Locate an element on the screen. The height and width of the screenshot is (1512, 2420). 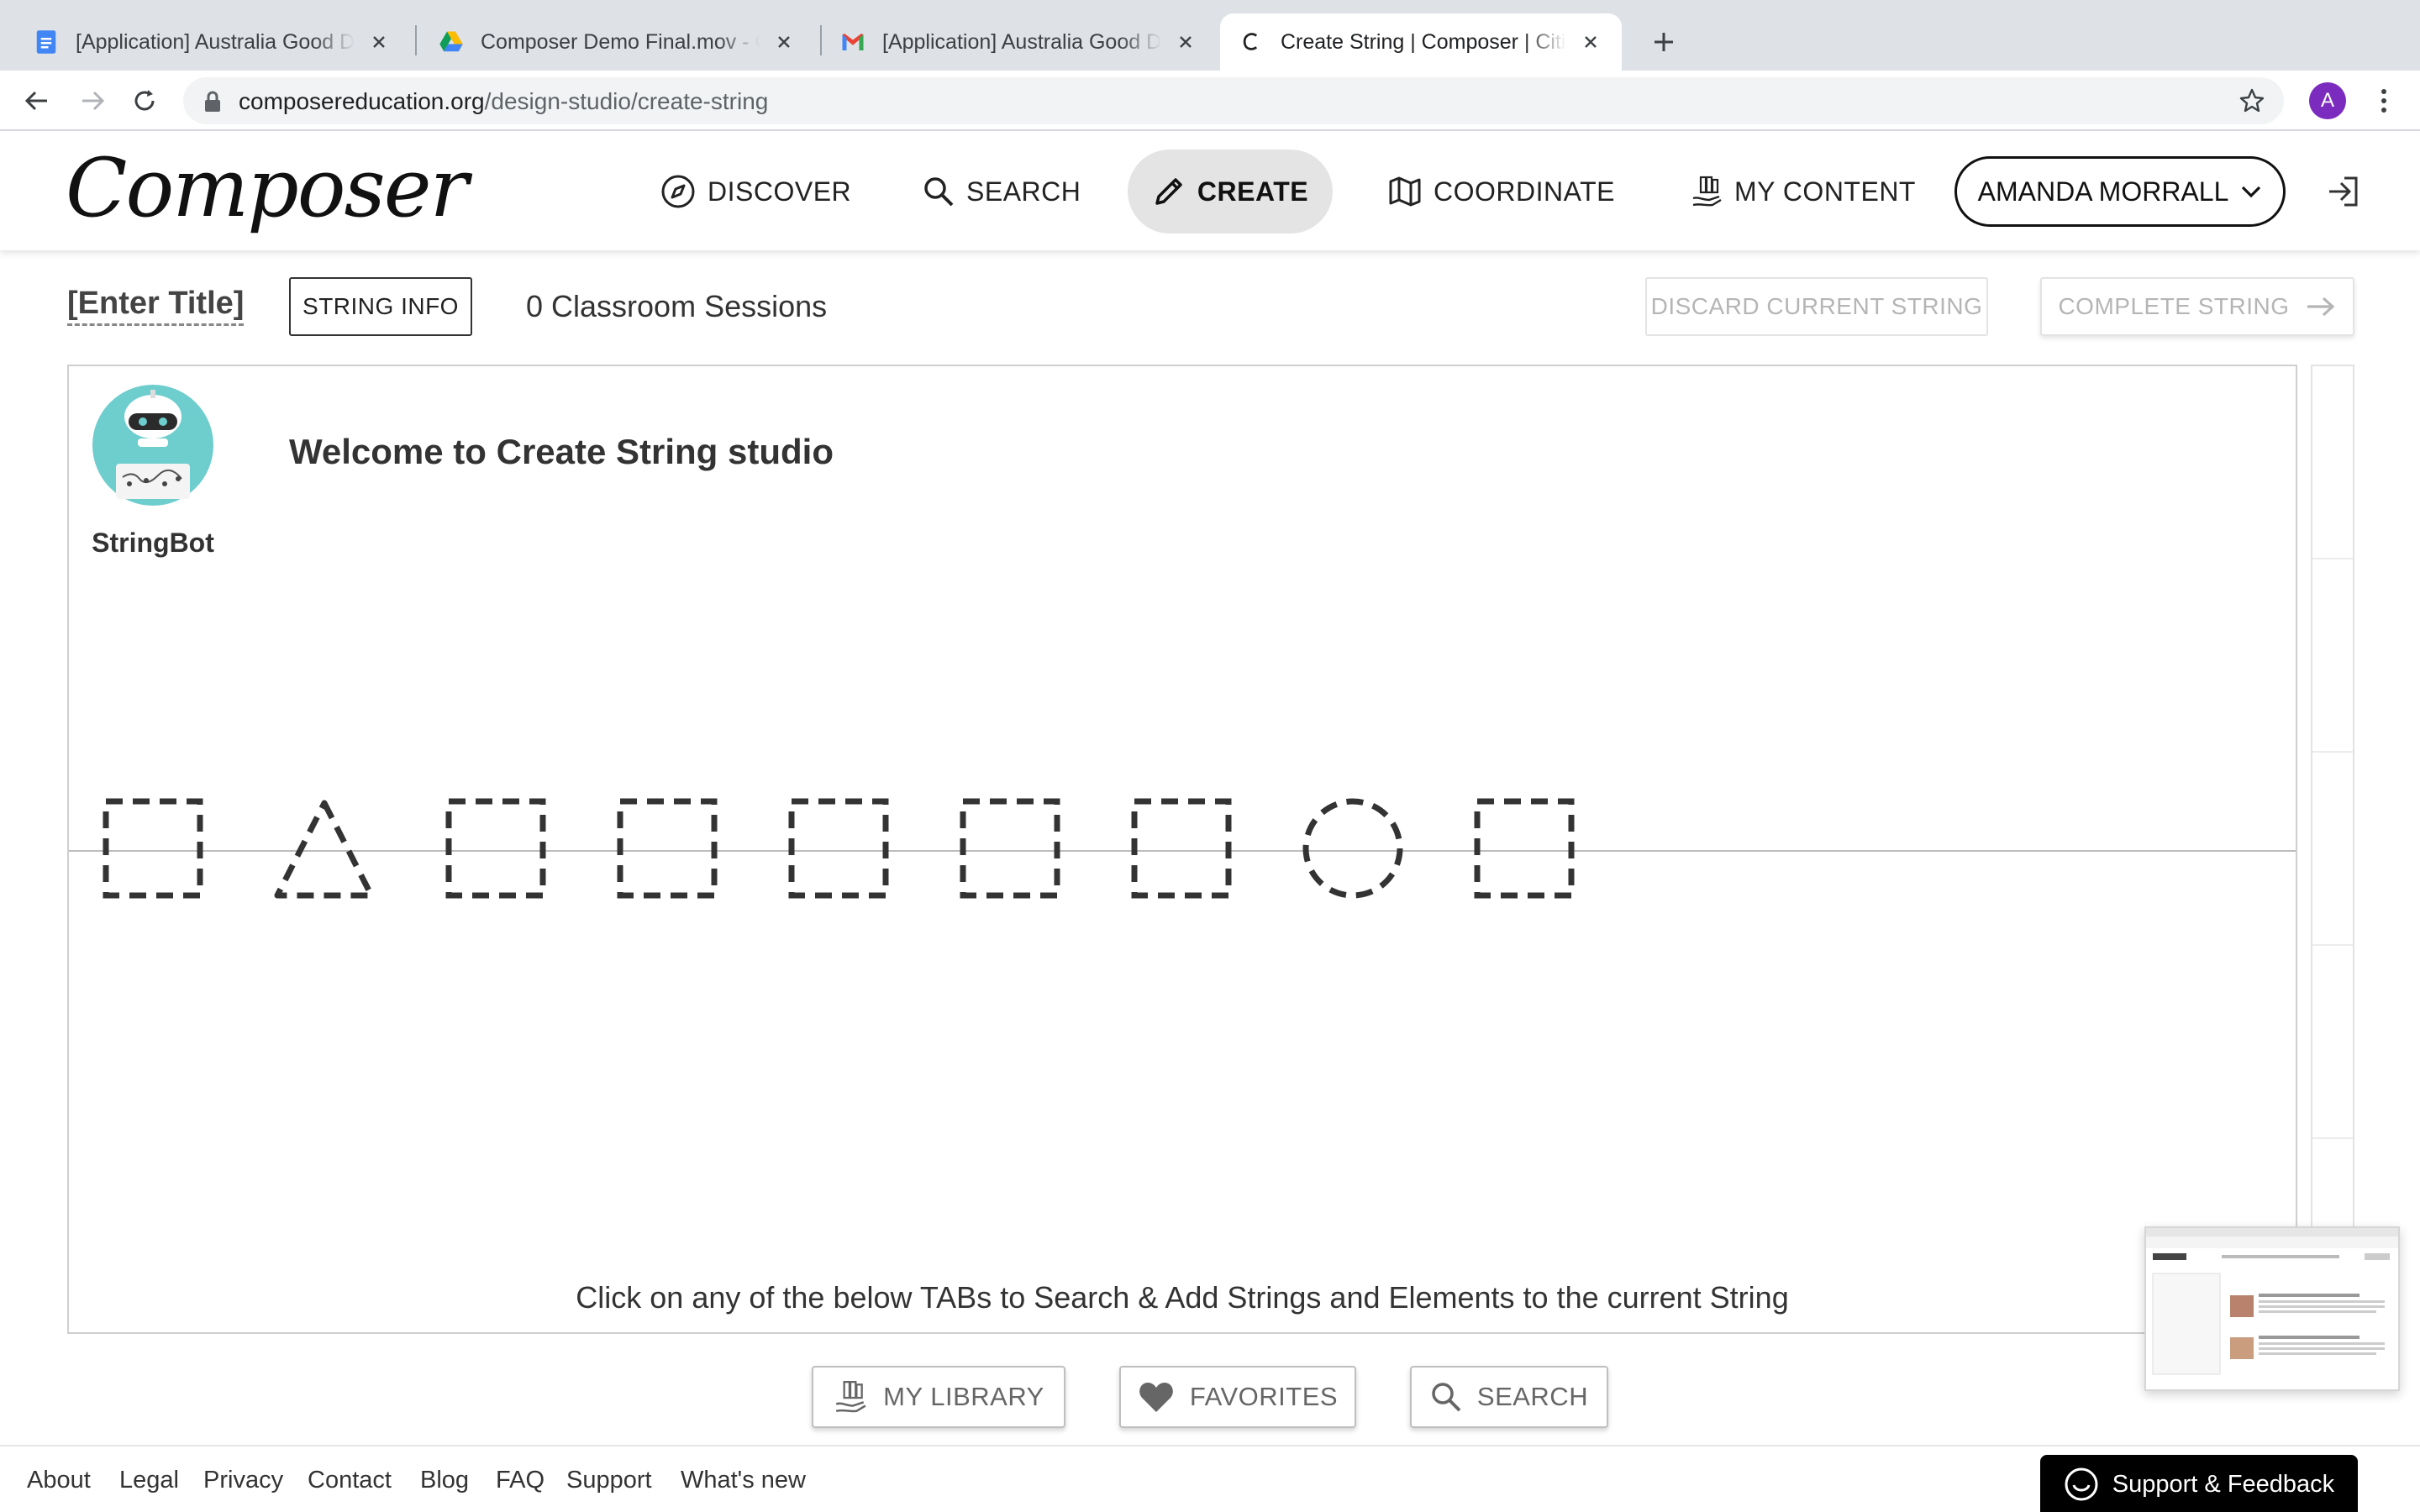
new-tab-button is located at coordinates (1663, 42).